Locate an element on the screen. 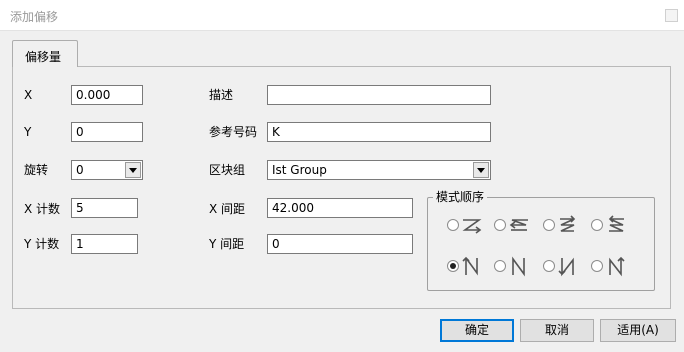 The height and width of the screenshot is (352, 684). title-bar: 添加偏移 is located at coordinates (342, 15).